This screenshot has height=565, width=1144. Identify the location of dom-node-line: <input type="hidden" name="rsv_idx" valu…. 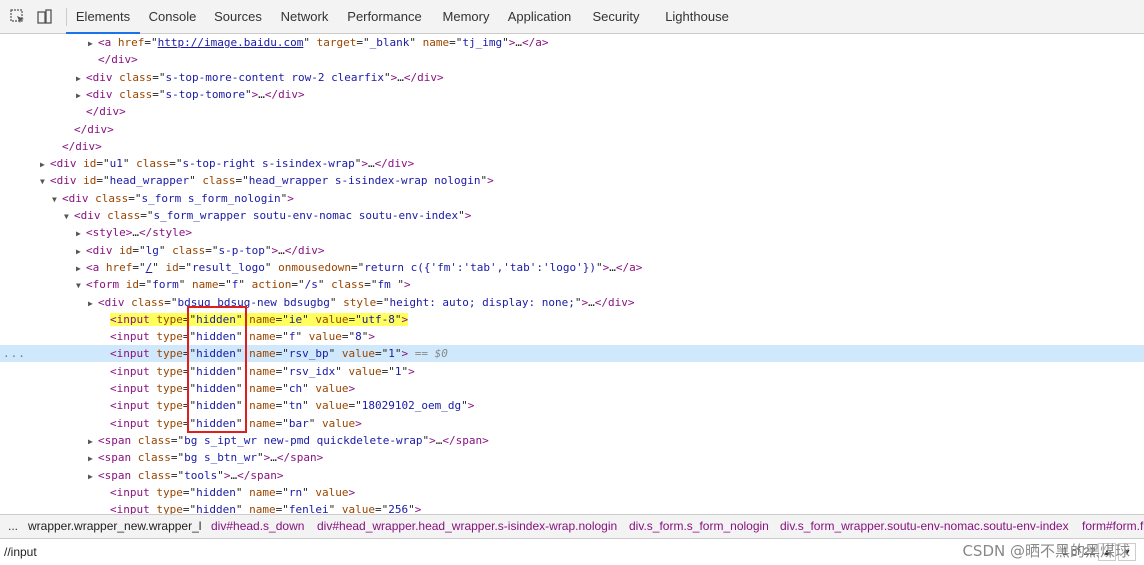
(572, 371).